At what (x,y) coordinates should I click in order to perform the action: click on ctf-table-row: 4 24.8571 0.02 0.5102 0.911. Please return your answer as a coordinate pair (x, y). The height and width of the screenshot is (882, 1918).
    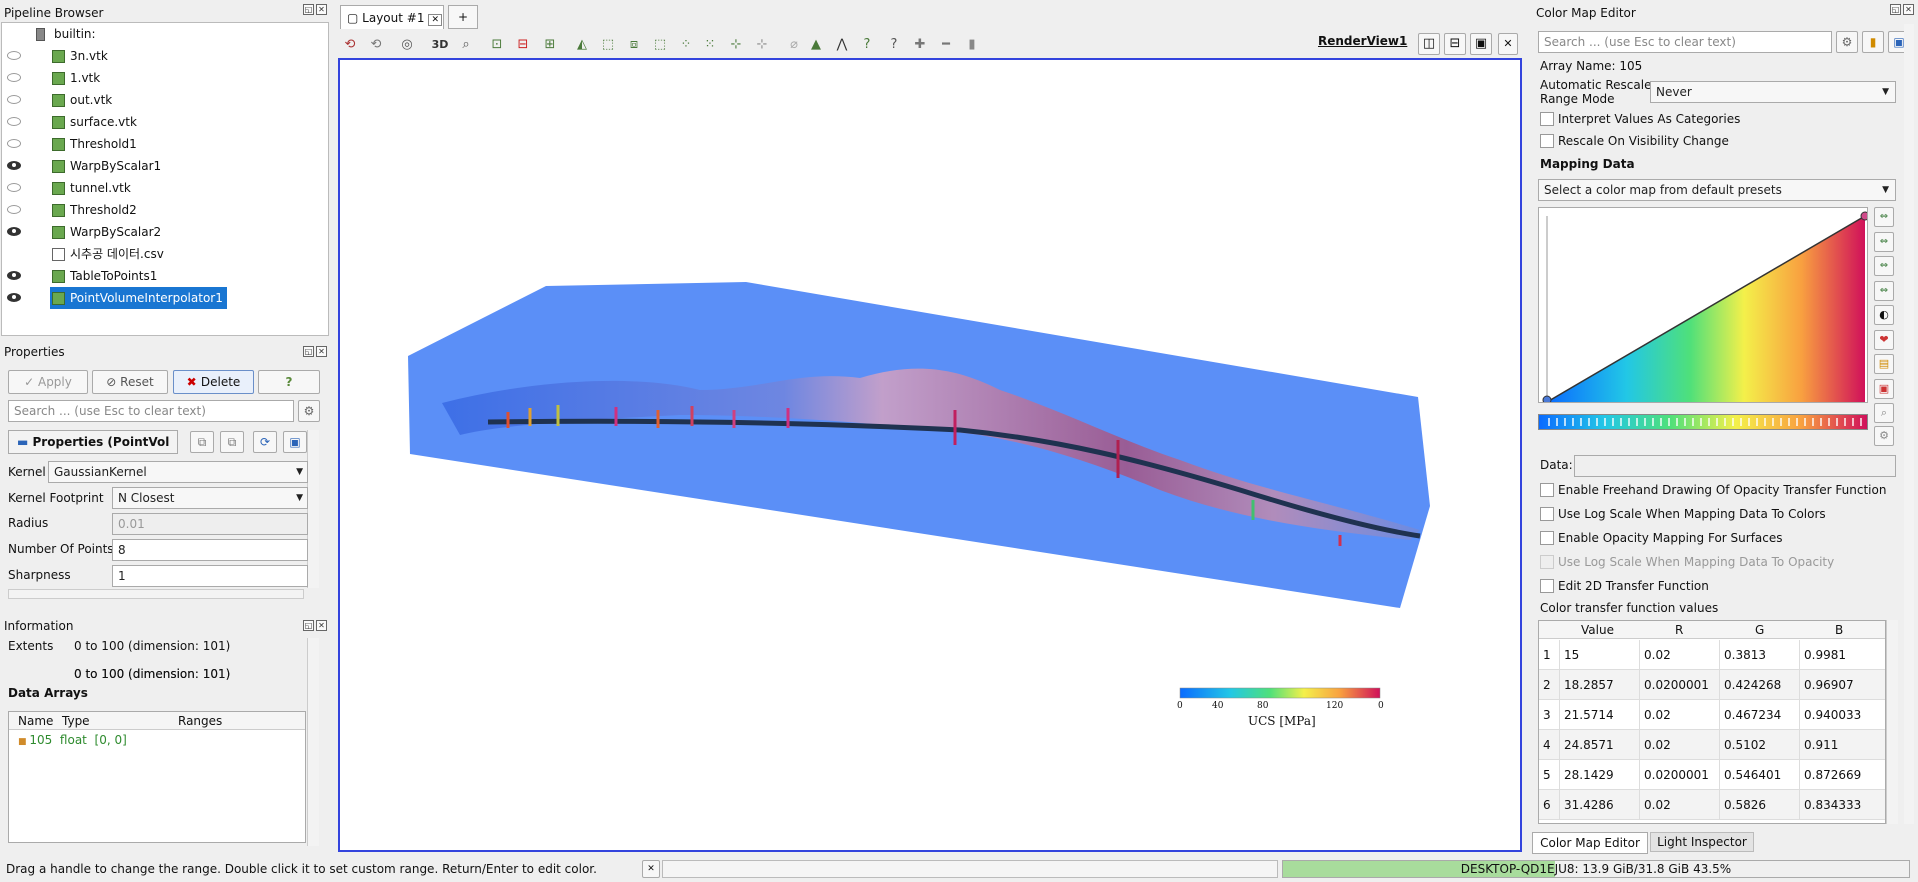
    Looking at the image, I should click on (1712, 745).